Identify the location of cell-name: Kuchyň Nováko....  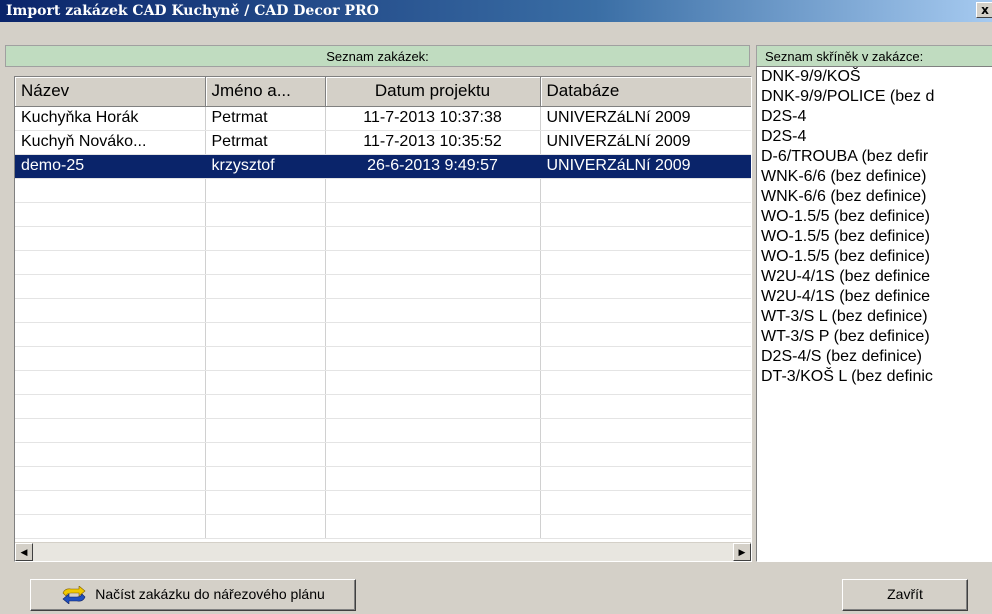
(110, 142).